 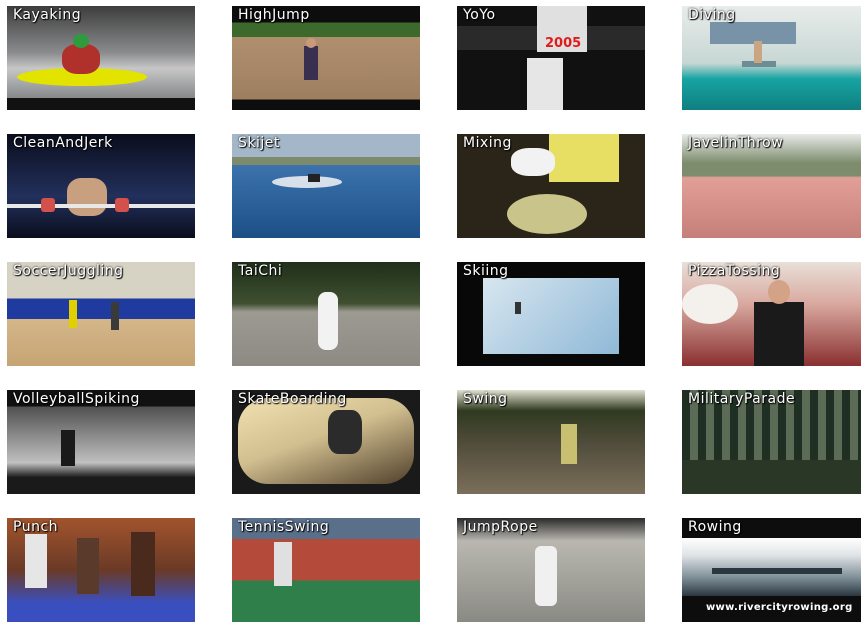 What do you see at coordinates (76, 399) in the screenshot?
I see `tile-label: VolleyballSpiking` at bounding box center [76, 399].